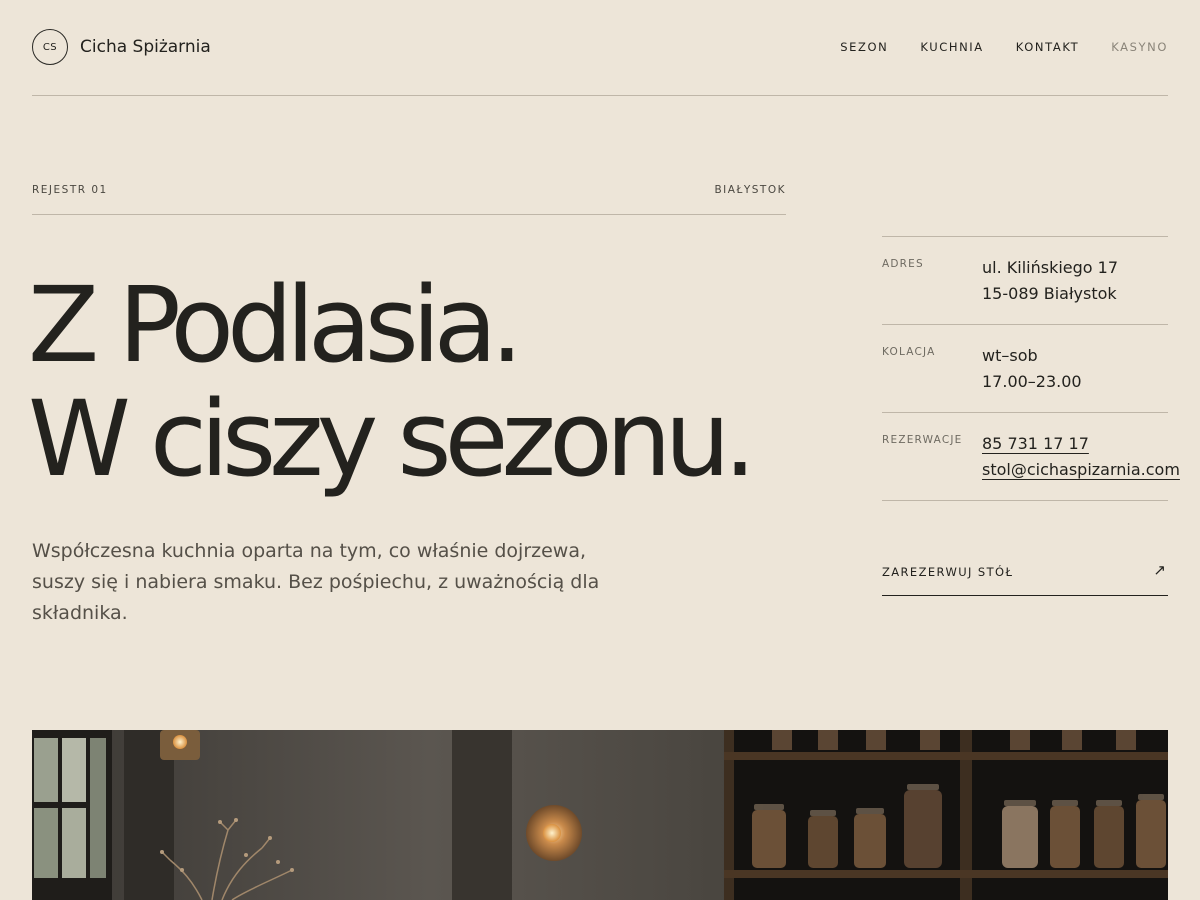 Image resolution: width=1200 pixels, height=900 pixels. Describe the element at coordinates (1047, 47) in the screenshot. I see `nav-item-kontakt: KONTAKT` at that location.